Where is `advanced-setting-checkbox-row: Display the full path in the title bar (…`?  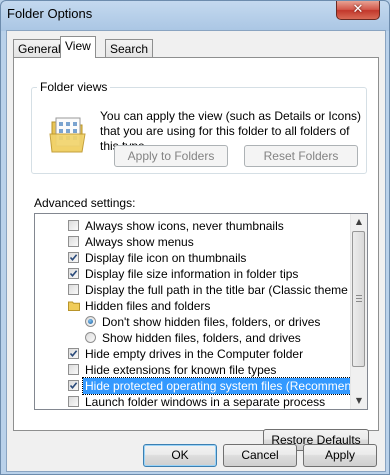
advanced-setting-checkbox-row: Display the full path in the title bar (… is located at coordinates (201, 290).